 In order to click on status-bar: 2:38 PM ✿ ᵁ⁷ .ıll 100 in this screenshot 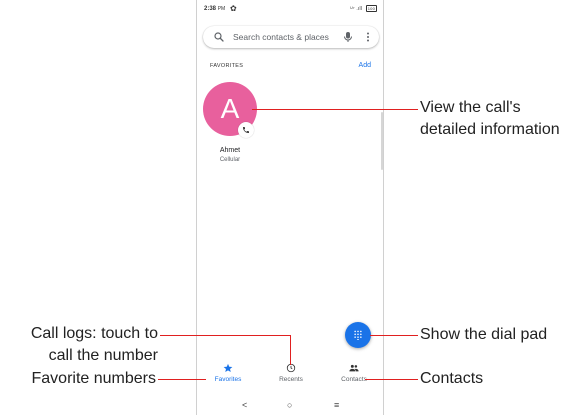, I will do `click(290, 9)`.